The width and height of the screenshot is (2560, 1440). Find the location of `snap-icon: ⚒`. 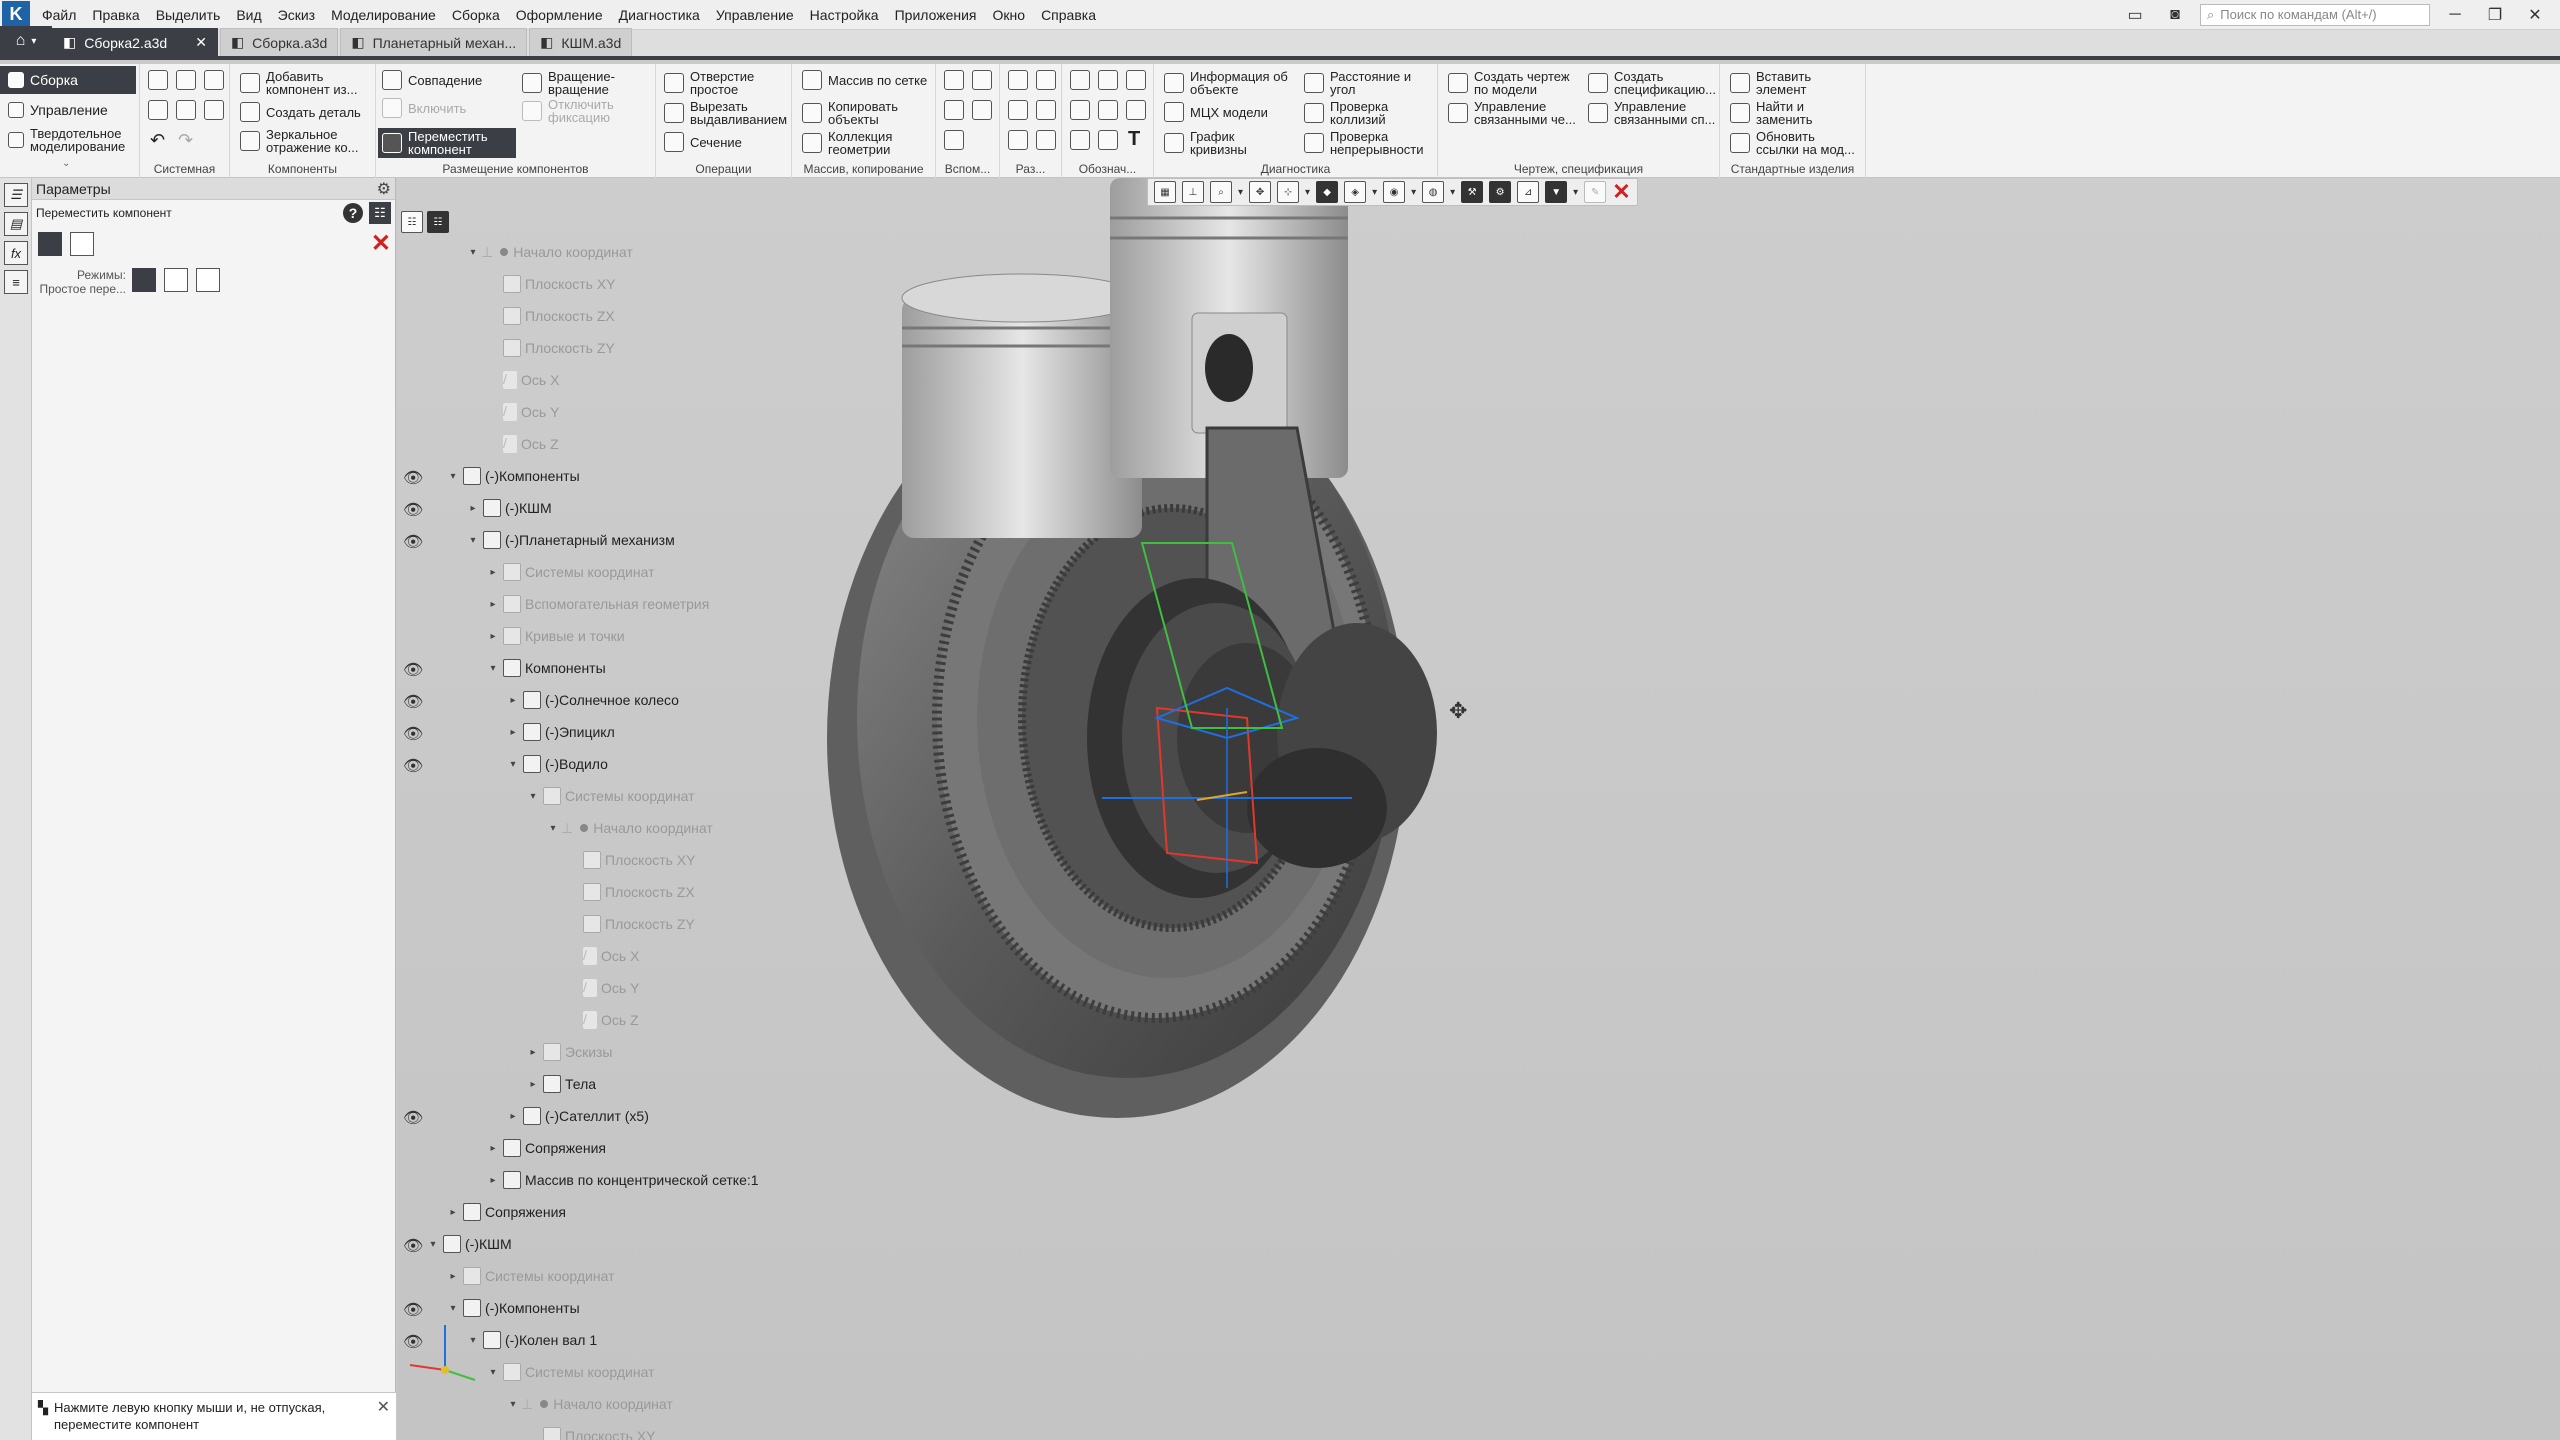

snap-icon: ⚒ is located at coordinates (1472, 192).